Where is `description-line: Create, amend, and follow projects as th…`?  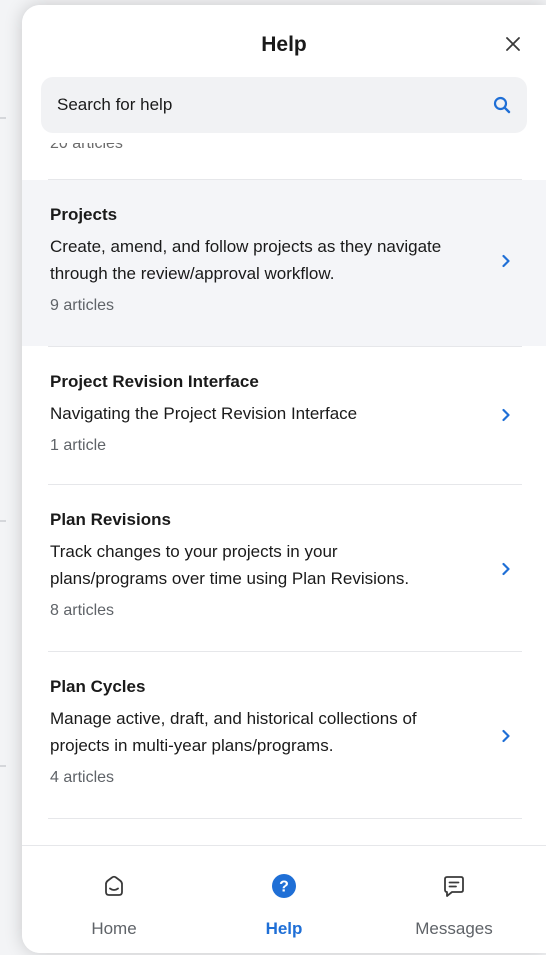
description-line: Create, amend, and follow projects as th… is located at coordinates (246, 246).